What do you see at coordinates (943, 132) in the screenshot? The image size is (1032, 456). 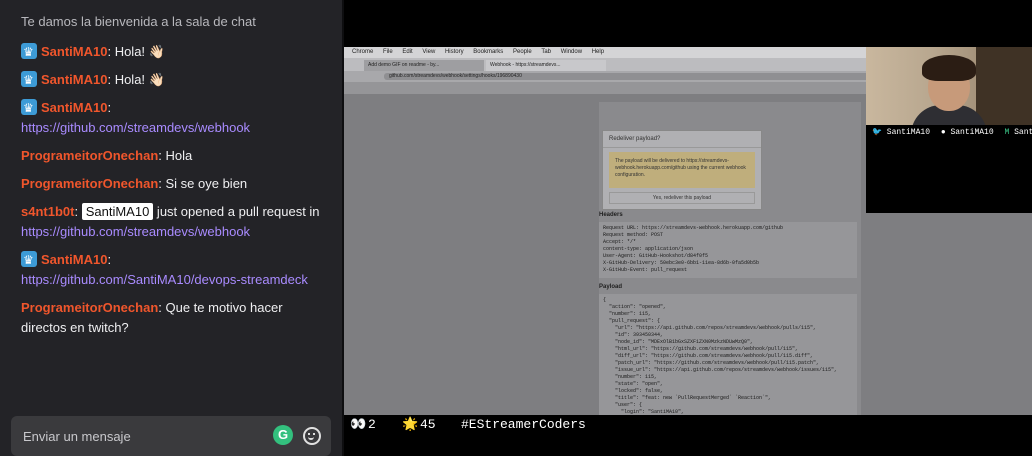 I see `github-icon: ●` at bounding box center [943, 132].